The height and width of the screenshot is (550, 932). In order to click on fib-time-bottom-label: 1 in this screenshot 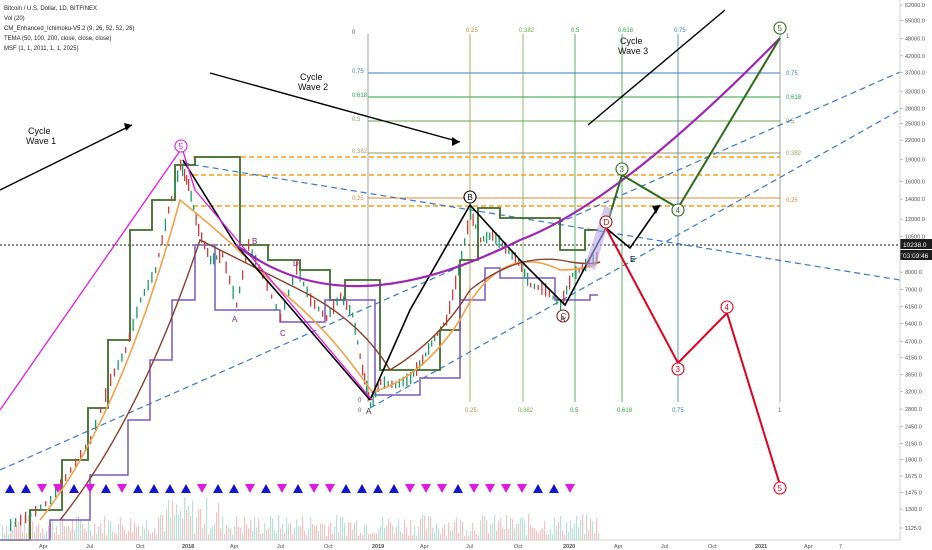, I will do `click(780, 411)`.